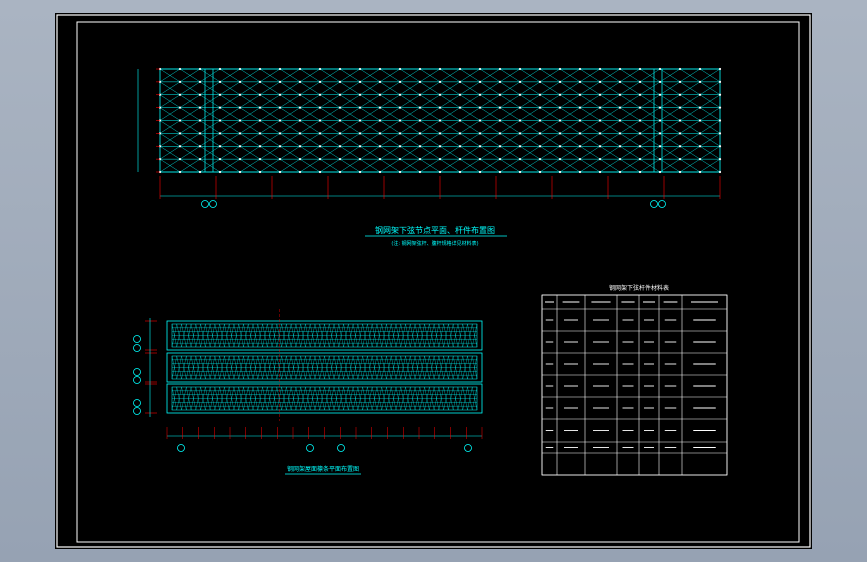 The height and width of the screenshot is (562, 867). I want to click on material-table: 钢网架下弦杆件材料表, so click(634, 380).